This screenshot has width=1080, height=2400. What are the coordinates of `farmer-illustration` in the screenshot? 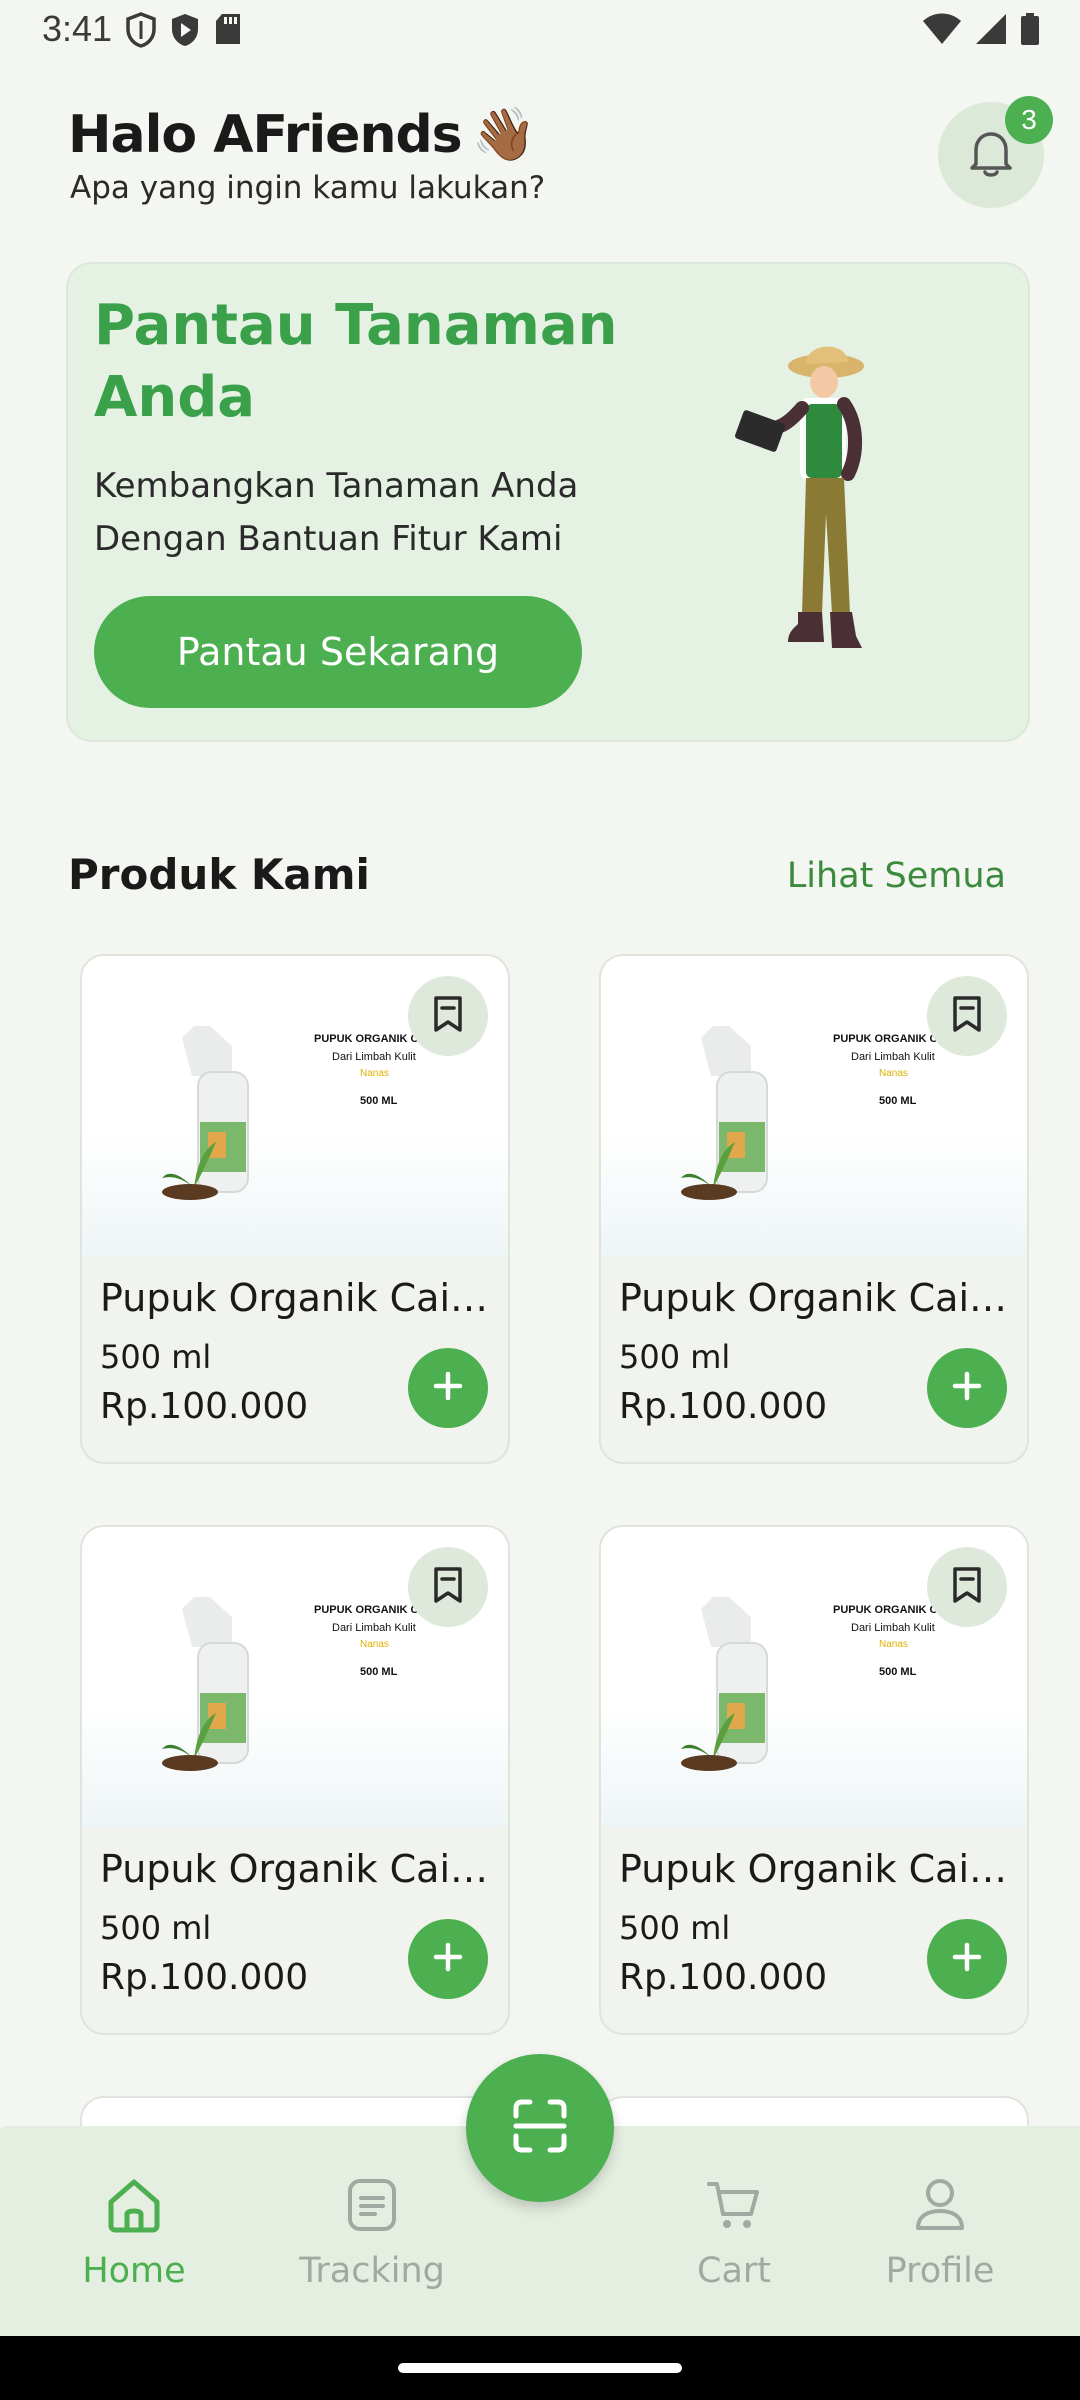 It's located at (799, 497).